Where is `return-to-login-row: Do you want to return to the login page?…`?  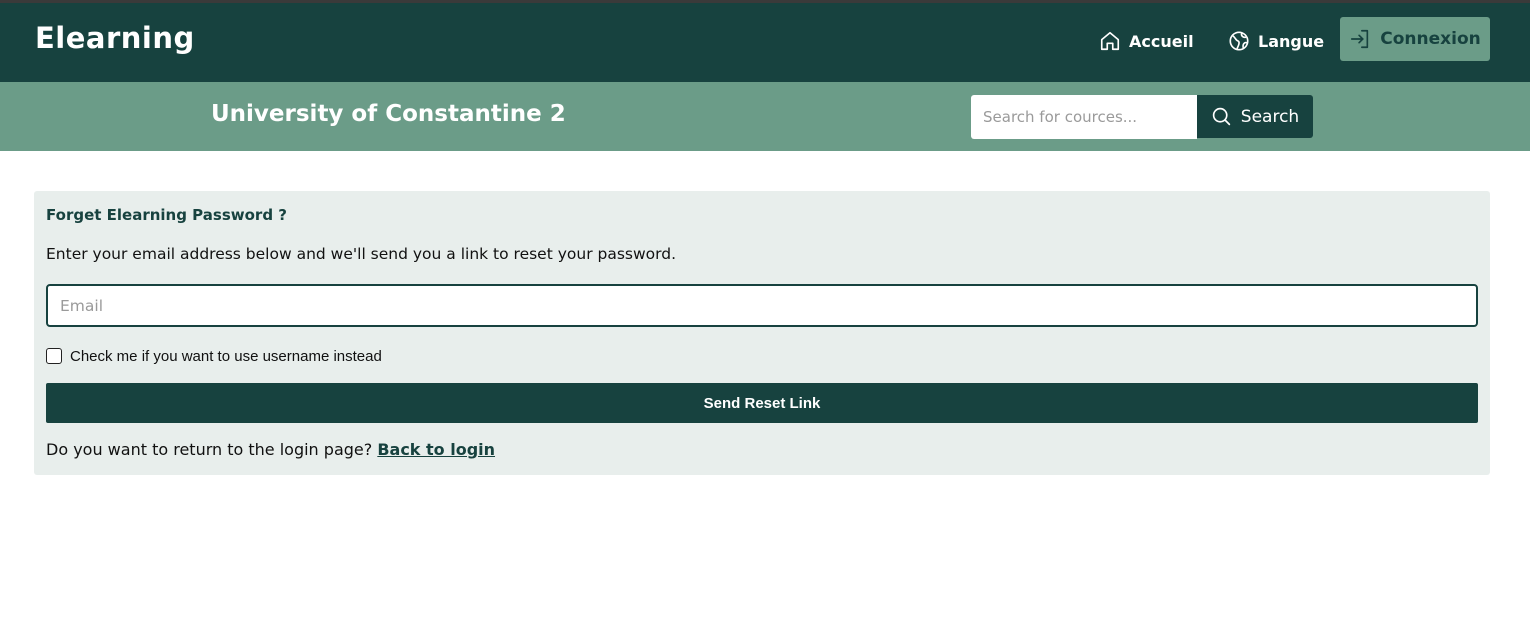
return-to-login-row: Do you want to return to the login page?… is located at coordinates (270, 449).